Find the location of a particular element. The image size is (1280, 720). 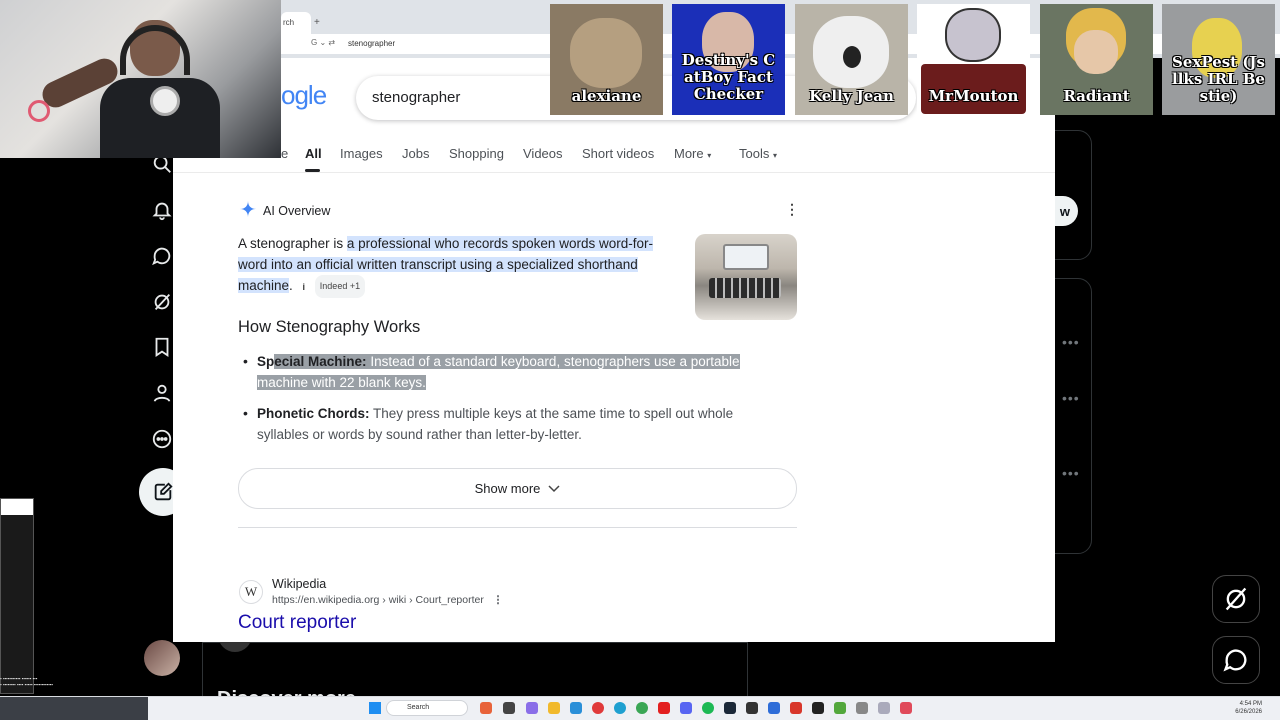

spotify-icon is located at coordinates (708, 708).